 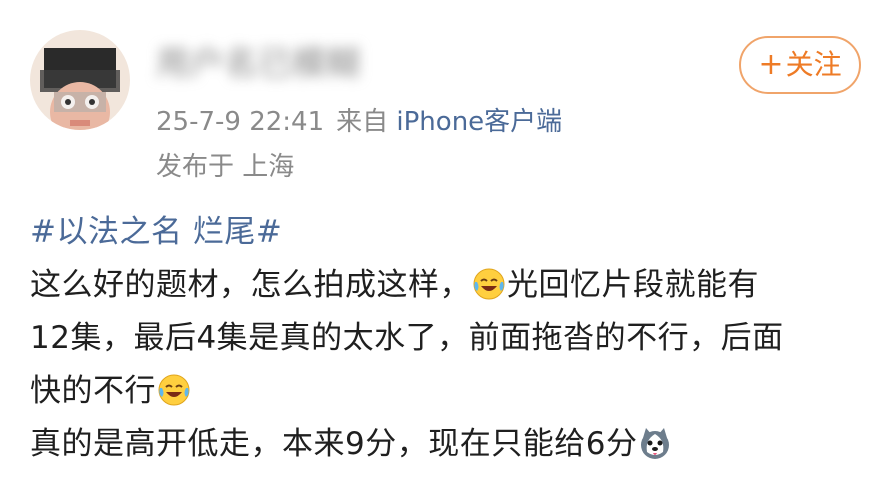 I want to click on follow-label: 关注, so click(x=813, y=64).